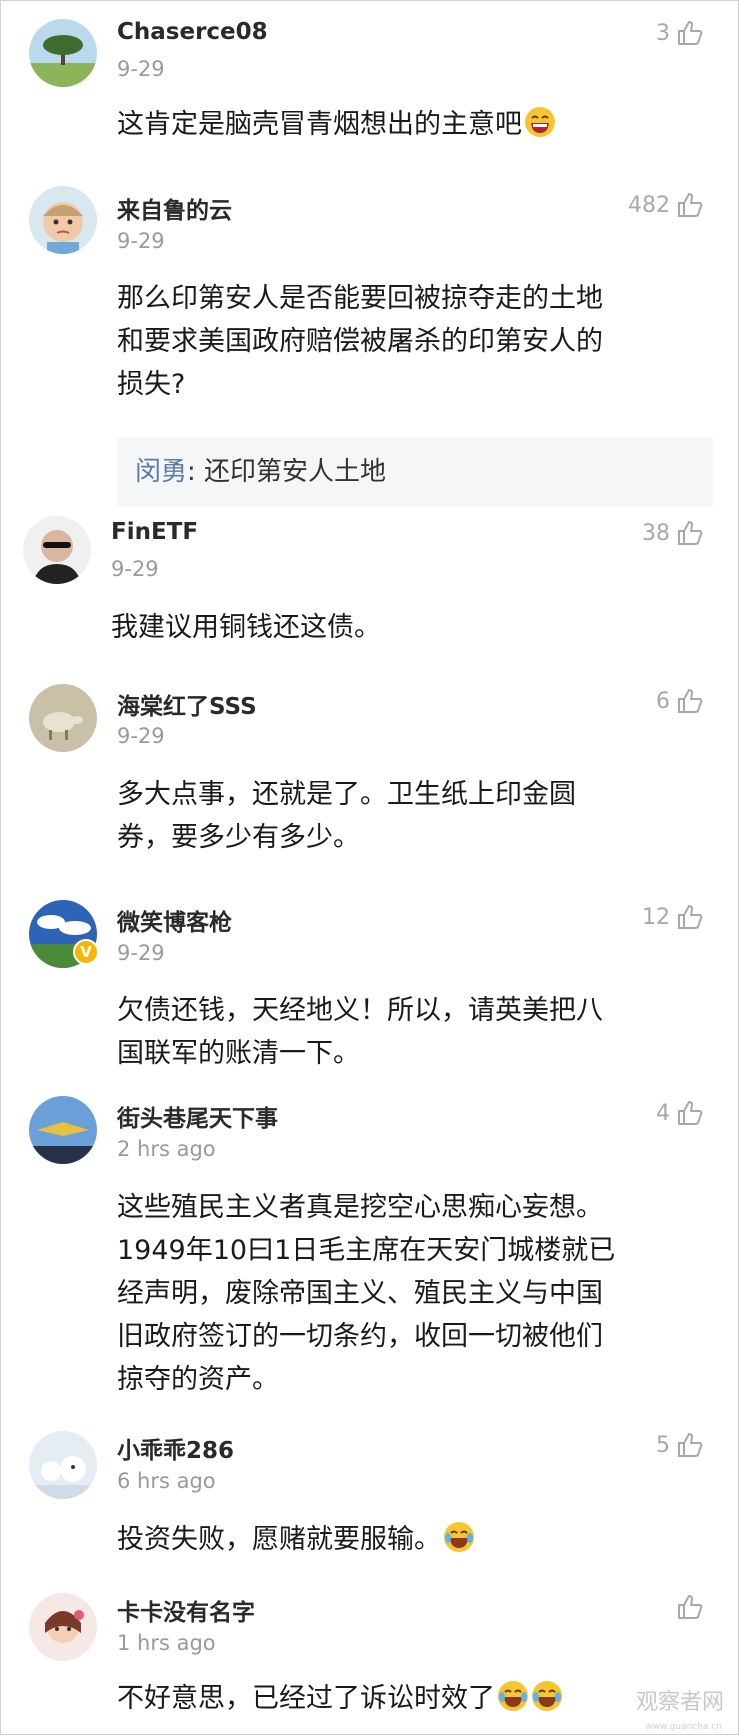 The height and width of the screenshot is (1735, 739). I want to click on like-button: 4, so click(680, 1113).